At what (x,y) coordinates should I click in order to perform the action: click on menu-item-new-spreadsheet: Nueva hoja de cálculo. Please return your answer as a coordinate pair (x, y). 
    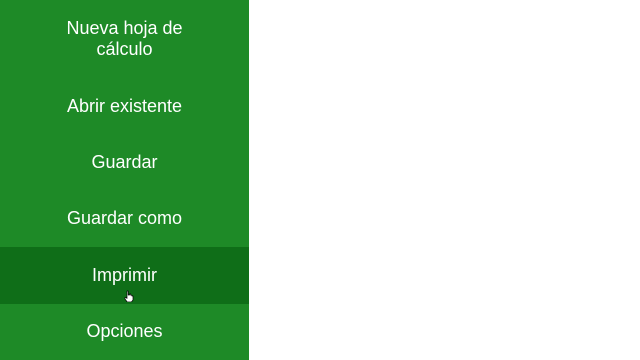
    Looking at the image, I should click on (124, 39).